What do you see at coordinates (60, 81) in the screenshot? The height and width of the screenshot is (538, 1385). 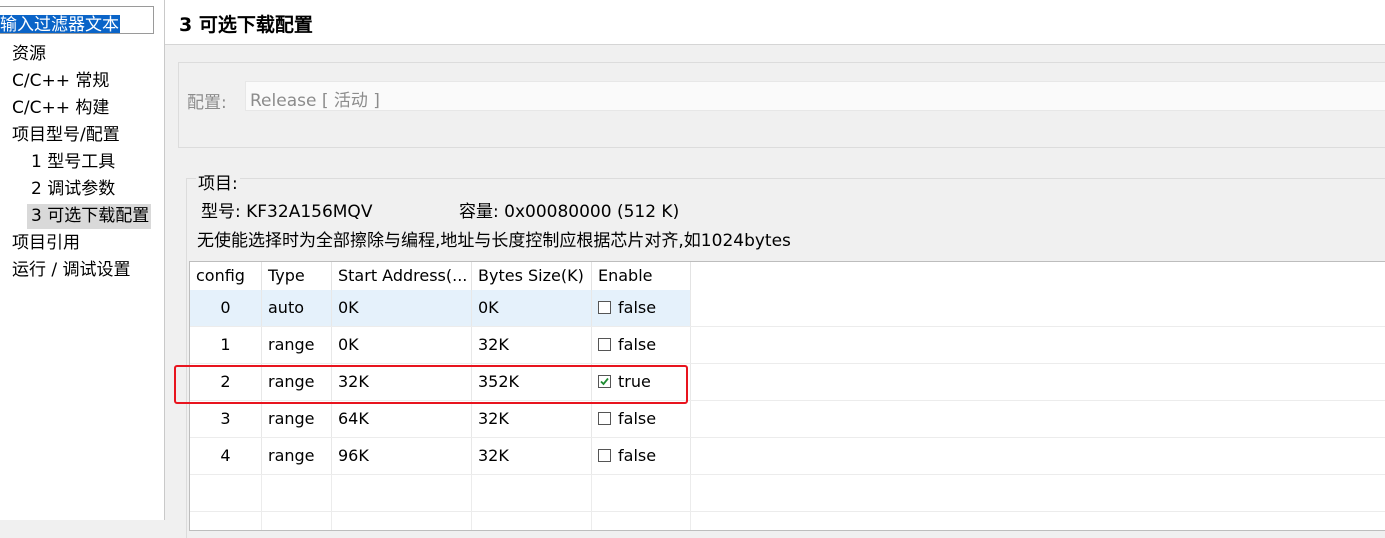 I see `tree-item-cpp-general: C/C++ 常规` at bounding box center [60, 81].